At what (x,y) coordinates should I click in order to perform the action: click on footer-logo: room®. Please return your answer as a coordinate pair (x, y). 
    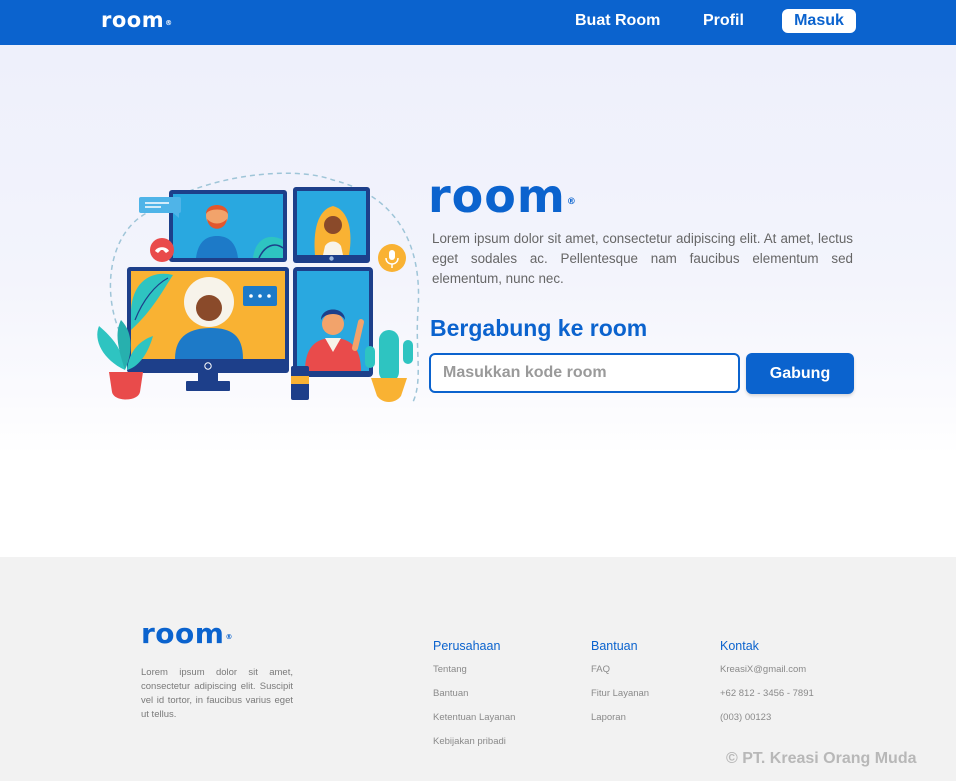
    Looking at the image, I should click on (187, 634).